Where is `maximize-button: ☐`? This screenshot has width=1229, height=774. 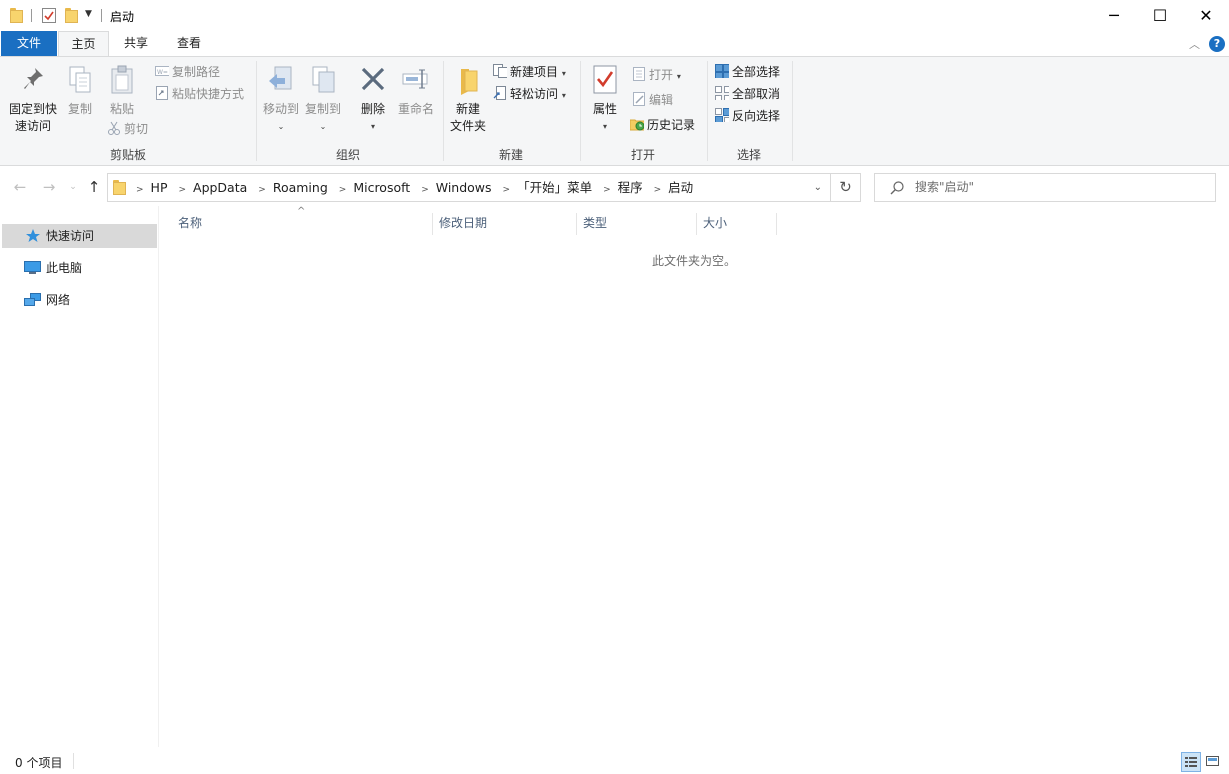 maximize-button: ☐ is located at coordinates (1160, 15).